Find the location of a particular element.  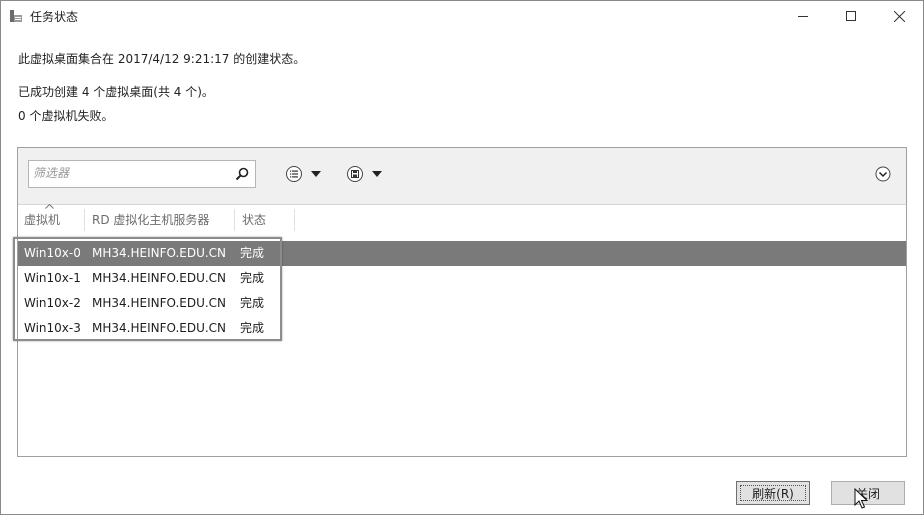

maximize-icon is located at coordinates (851, 16).